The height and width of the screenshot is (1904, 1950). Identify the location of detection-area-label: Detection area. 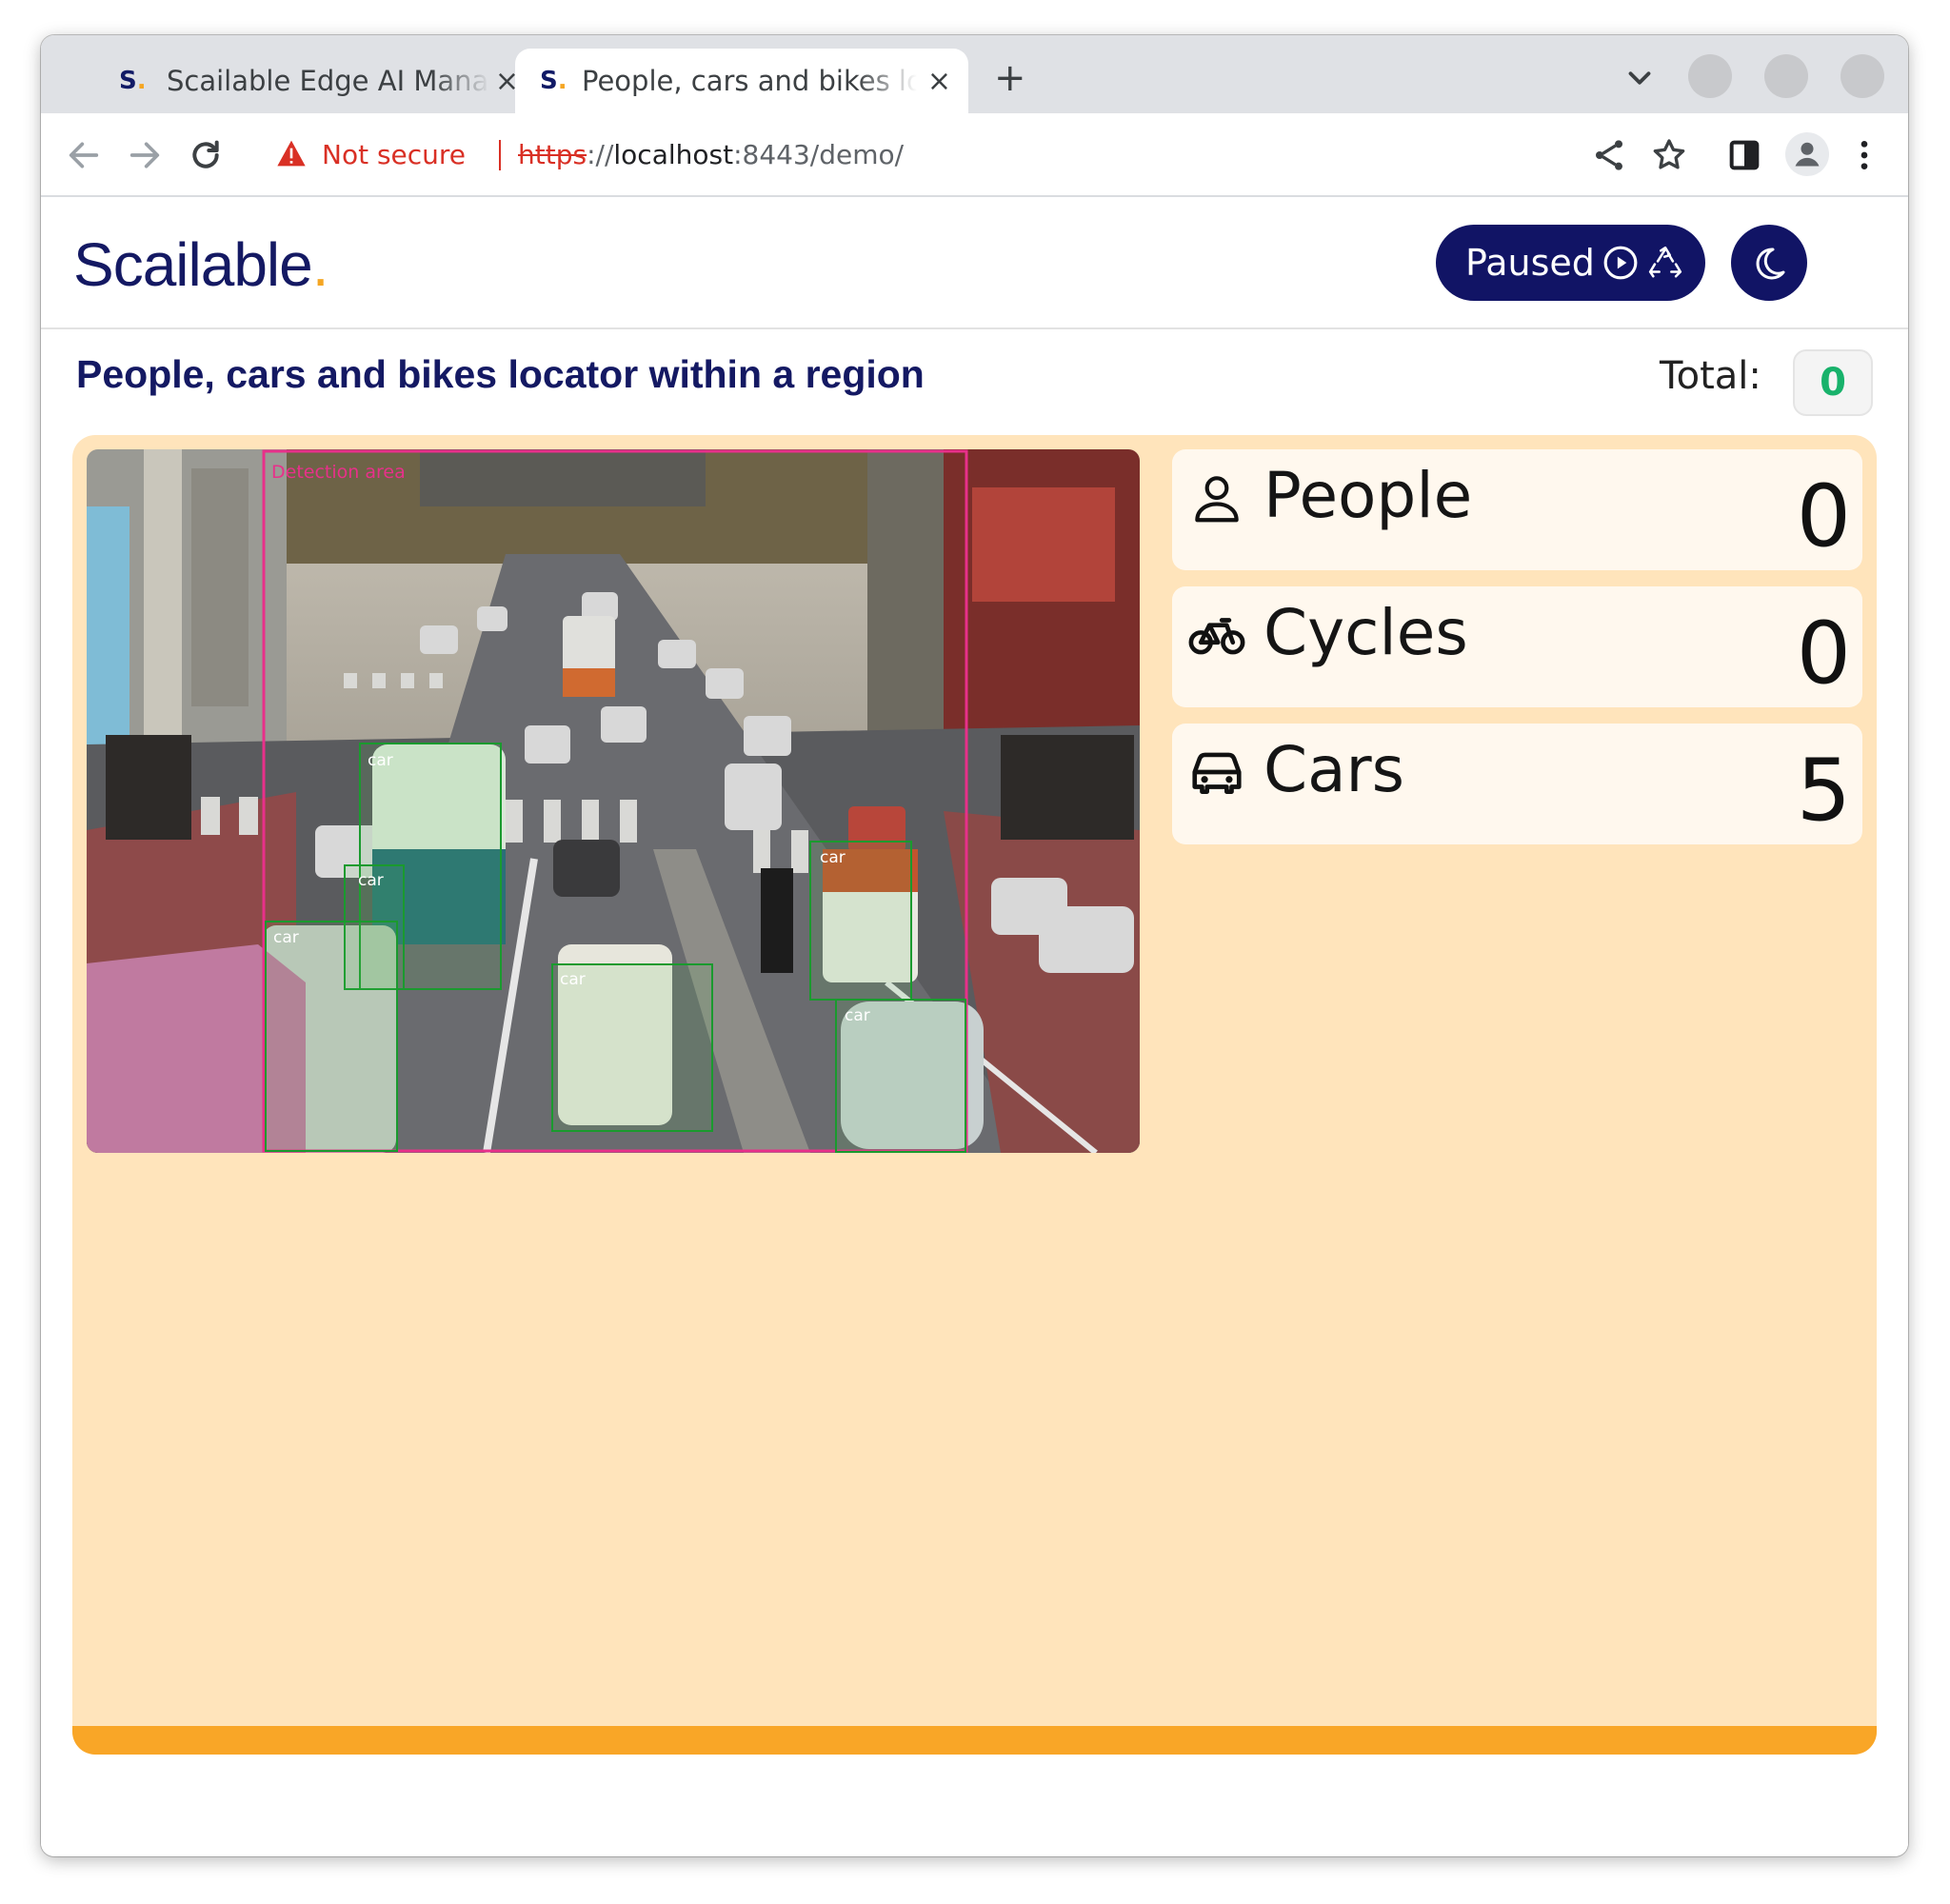
(338, 472).